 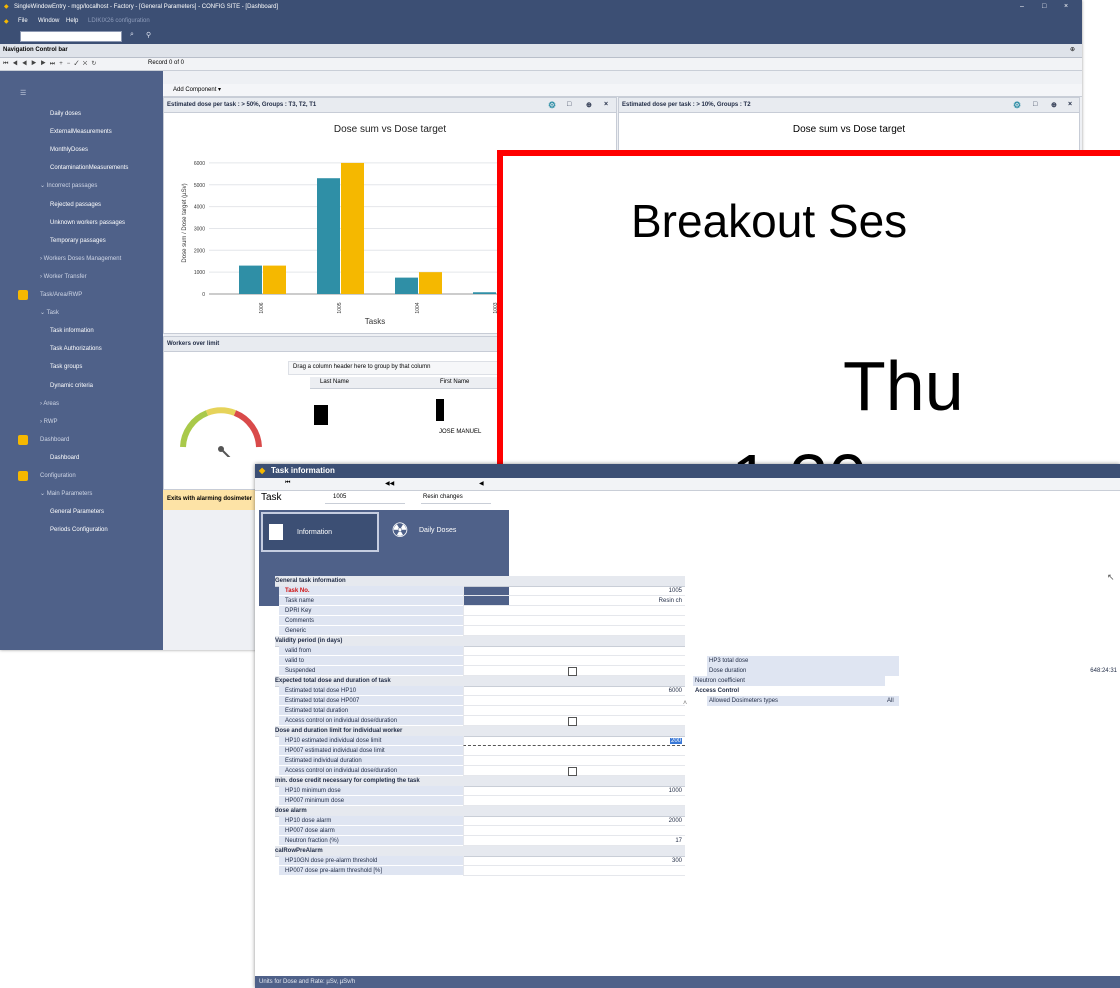 What do you see at coordinates (1066, 6) in the screenshot?
I see `close-button: ×` at bounding box center [1066, 6].